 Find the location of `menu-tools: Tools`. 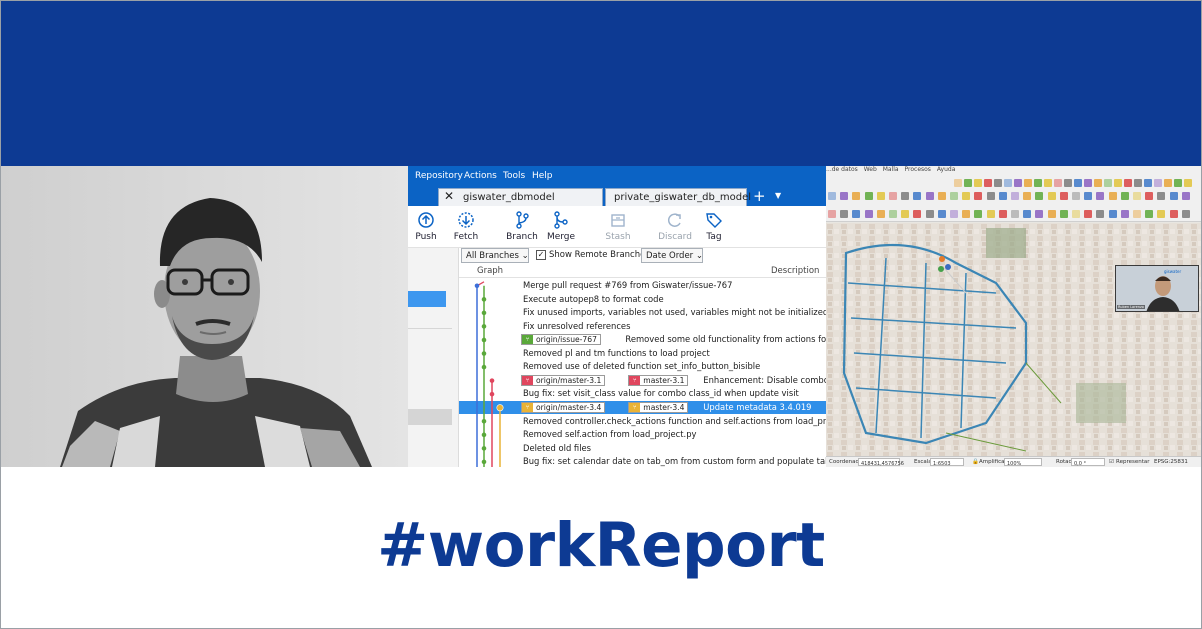

menu-tools: Tools is located at coordinates (514, 176).